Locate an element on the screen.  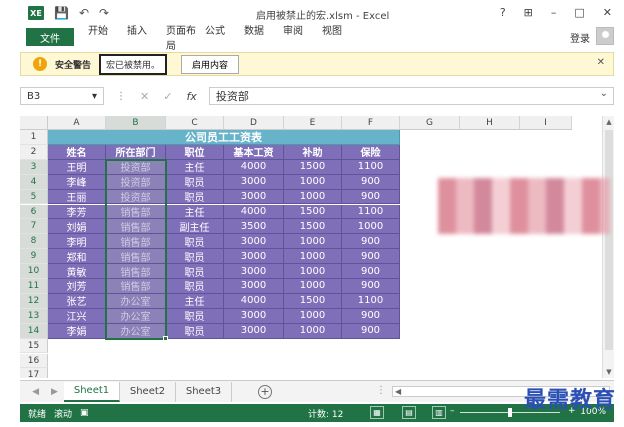
sheet-tab-3: Sheet3 is located at coordinates (204, 391).